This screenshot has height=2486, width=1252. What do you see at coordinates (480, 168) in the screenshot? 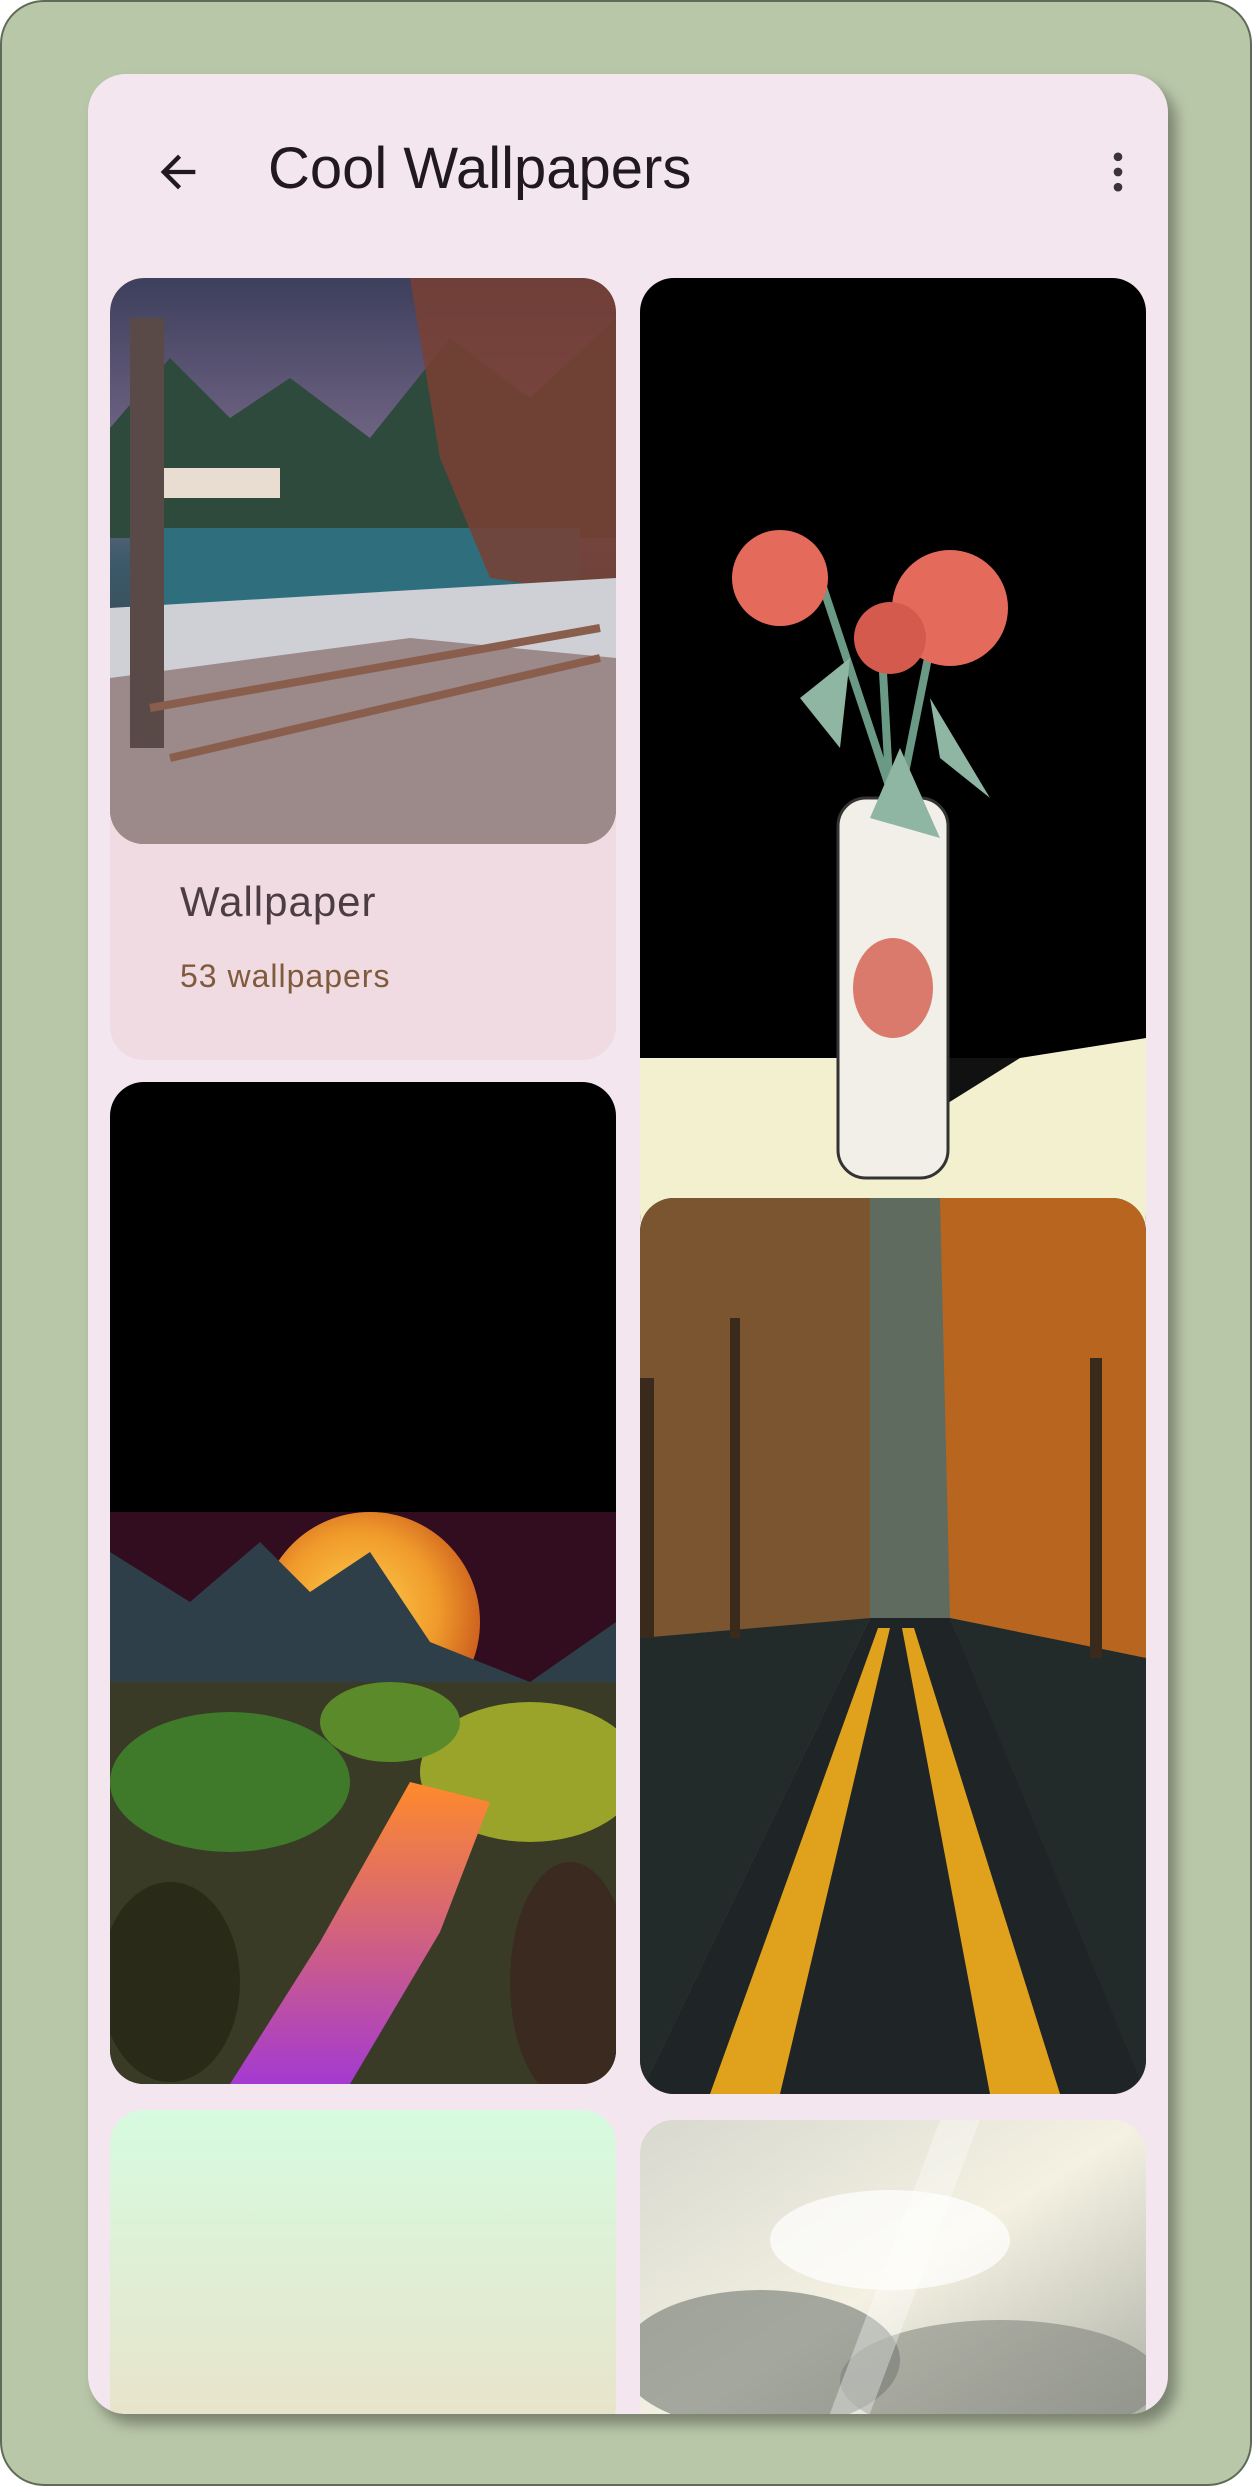
I see `page-title: Cool Wallpapers` at bounding box center [480, 168].